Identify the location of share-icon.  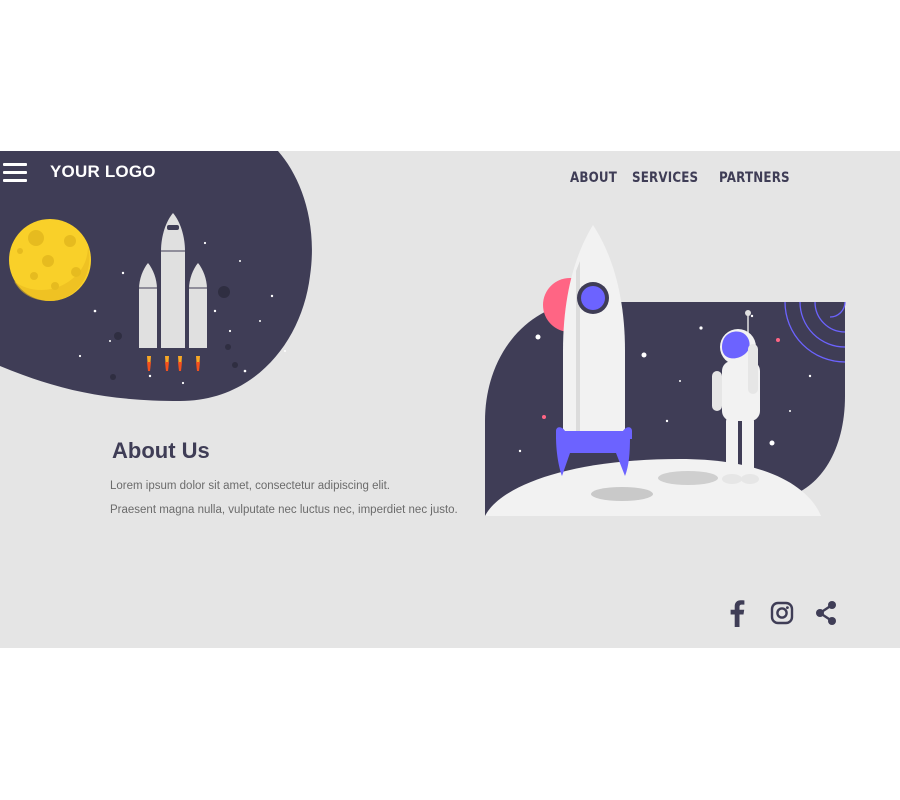
(826, 613).